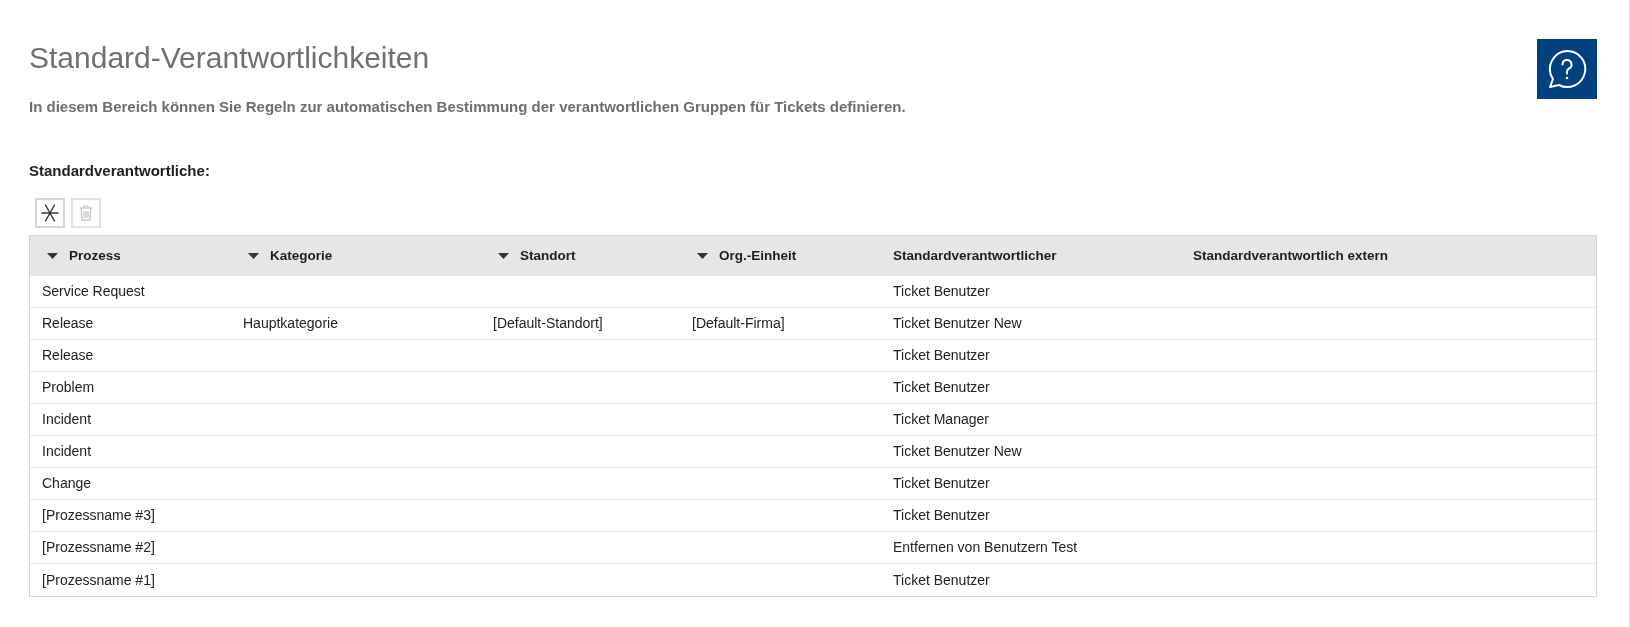  I want to click on column-header: Standardverantwortlich extern, so click(1291, 255).